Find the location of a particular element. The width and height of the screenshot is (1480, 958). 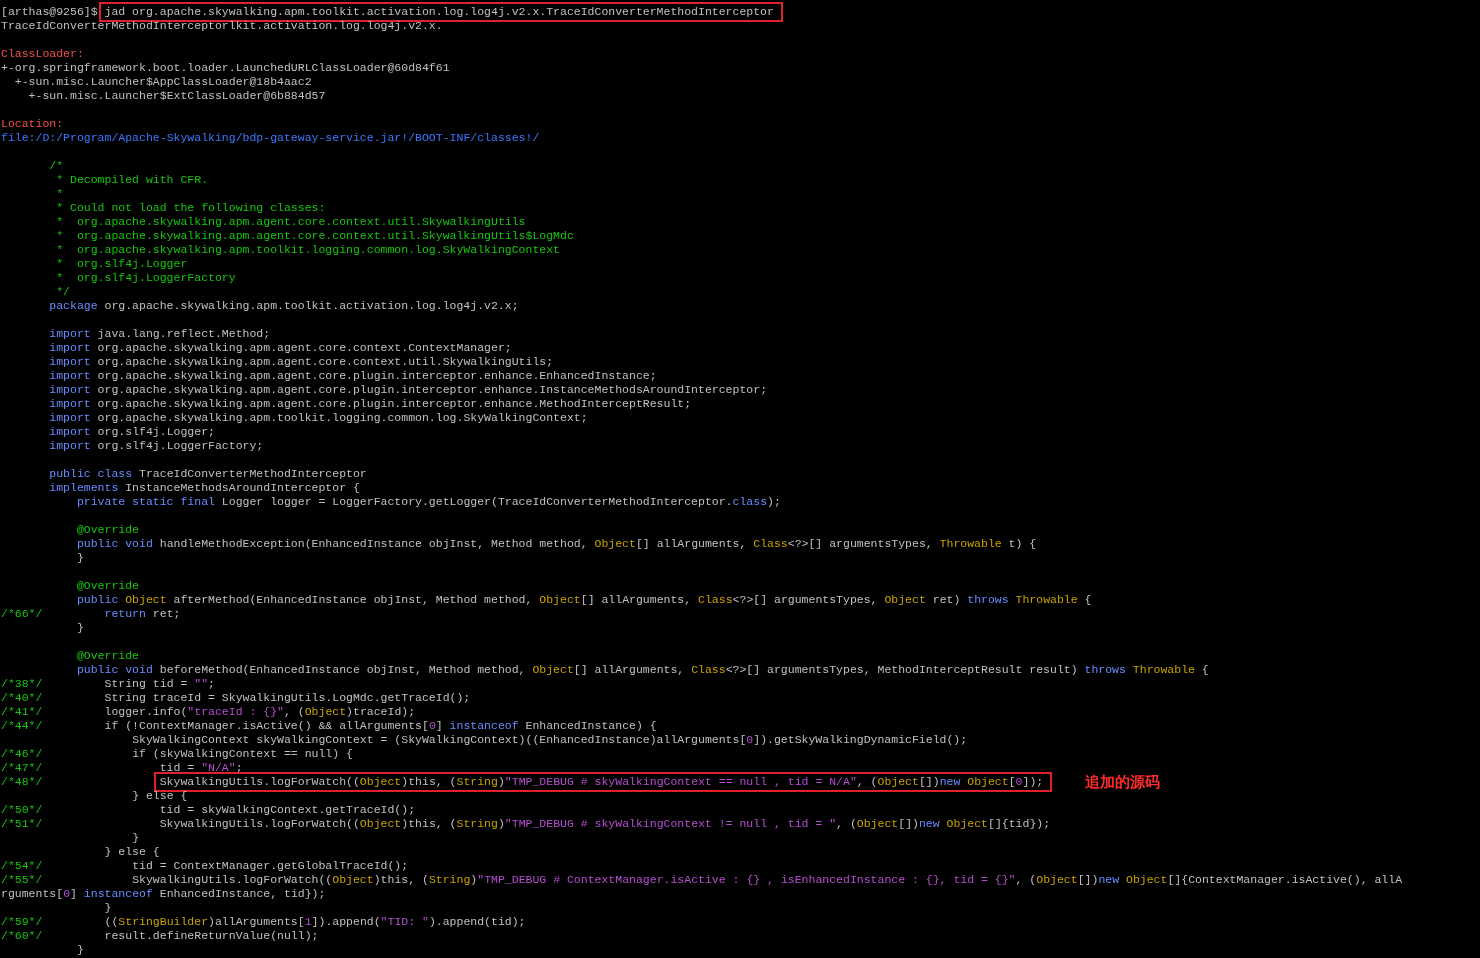

code-line: return ret; is located at coordinates (142, 614).